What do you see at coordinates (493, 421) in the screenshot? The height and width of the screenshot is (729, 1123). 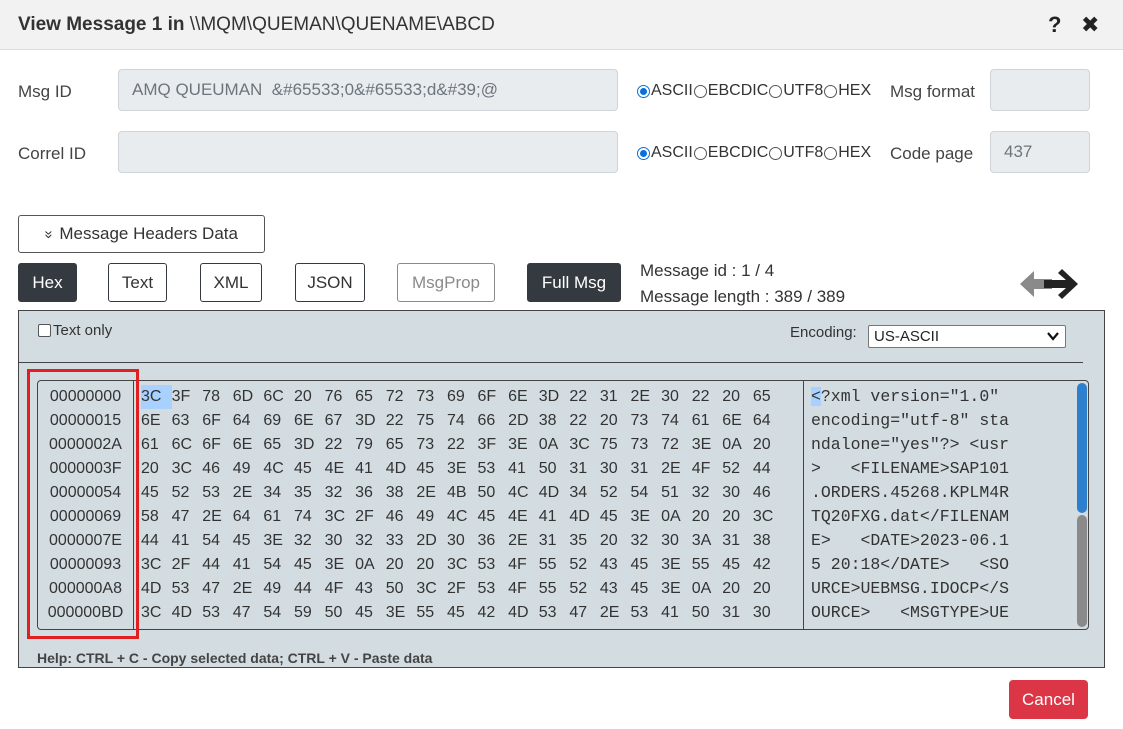 I see `hex-byte: 66` at bounding box center [493, 421].